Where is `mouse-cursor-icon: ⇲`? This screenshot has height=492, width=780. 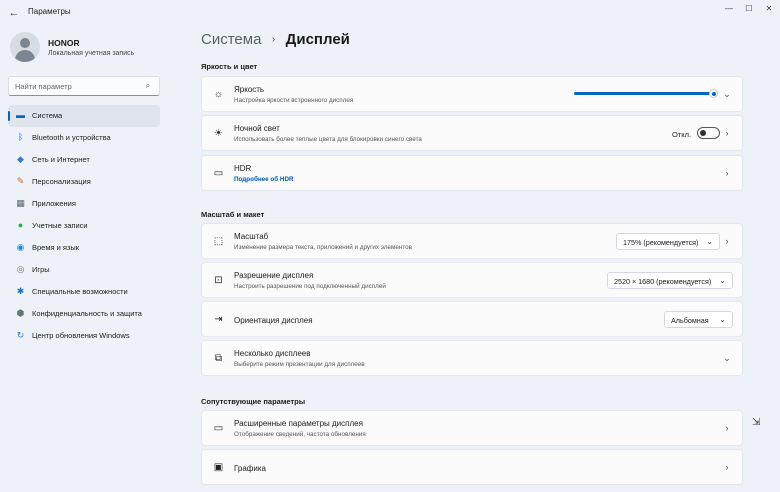
mouse-cursor-icon: ⇲ is located at coordinates (756, 422).